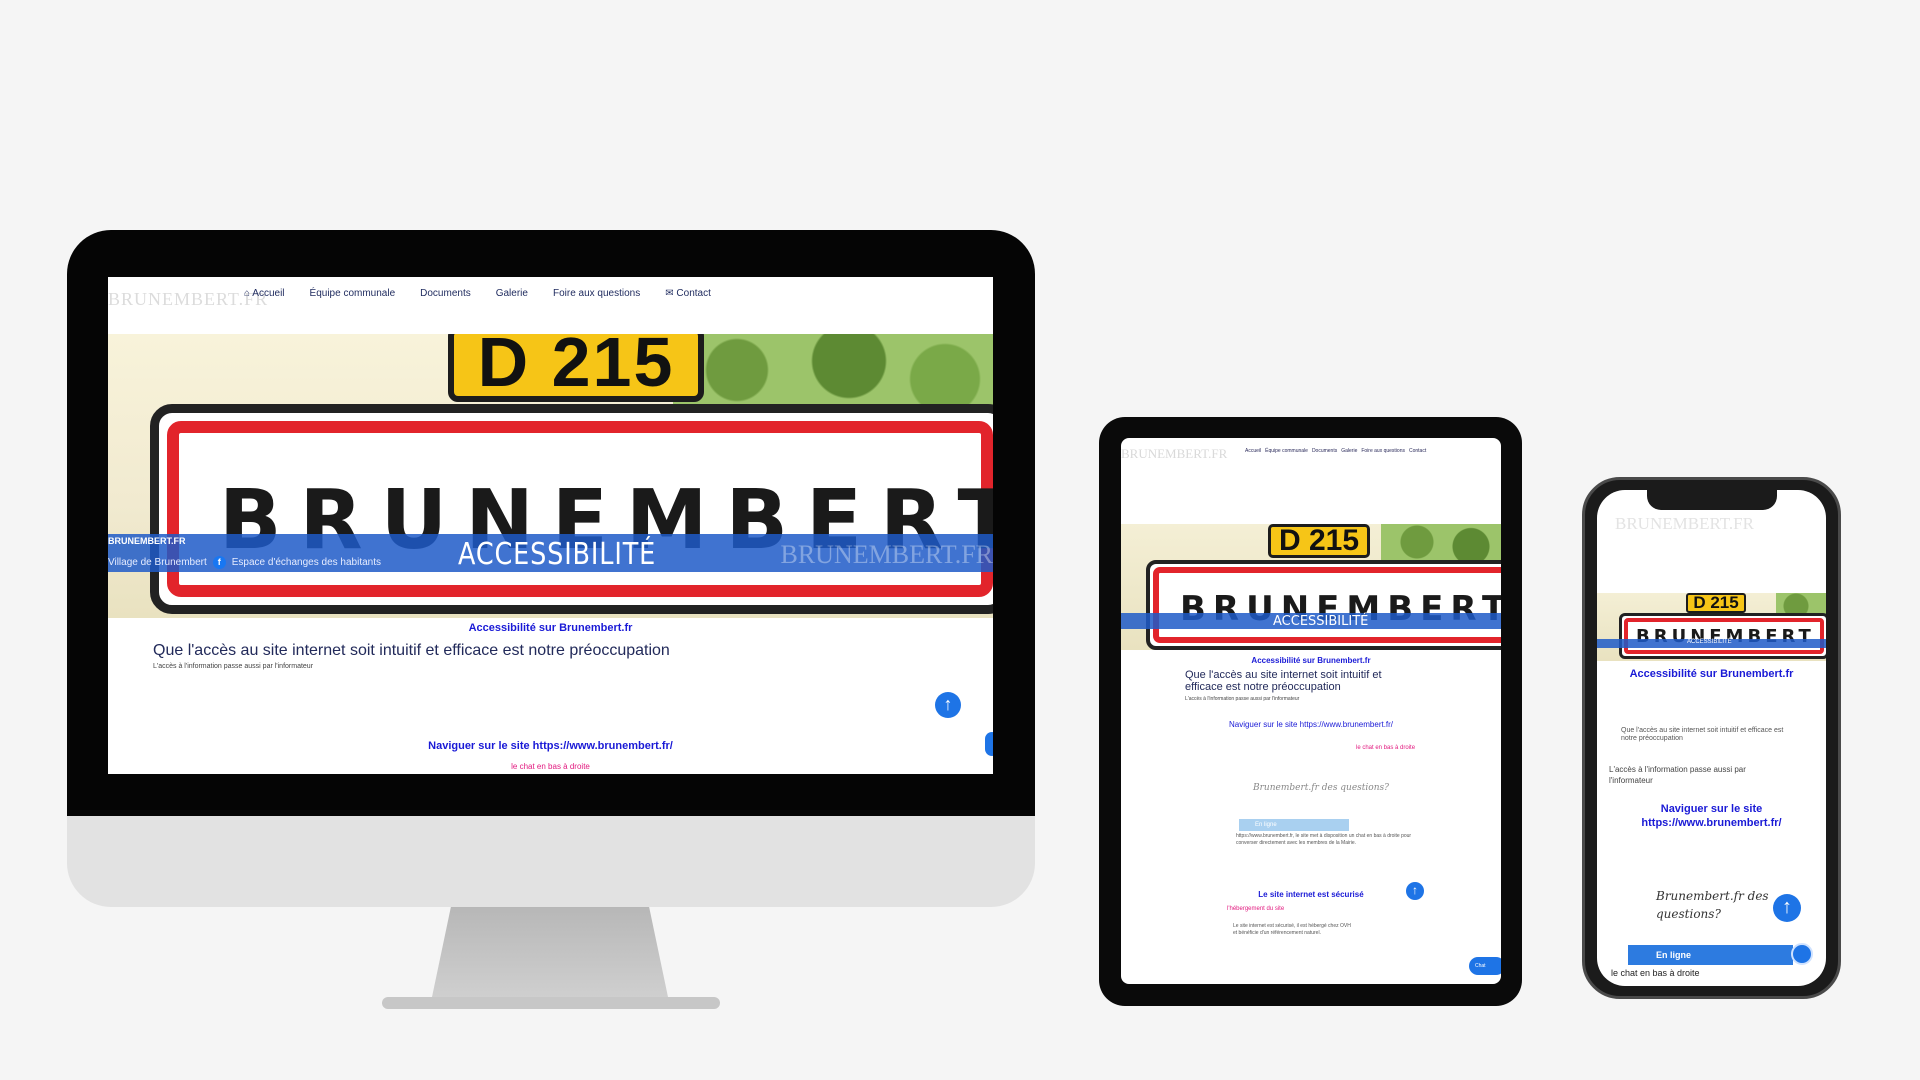 This screenshot has width=1920, height=1080. I want to click on menu-item-contact: ✉ Contact, so click(688, 293).